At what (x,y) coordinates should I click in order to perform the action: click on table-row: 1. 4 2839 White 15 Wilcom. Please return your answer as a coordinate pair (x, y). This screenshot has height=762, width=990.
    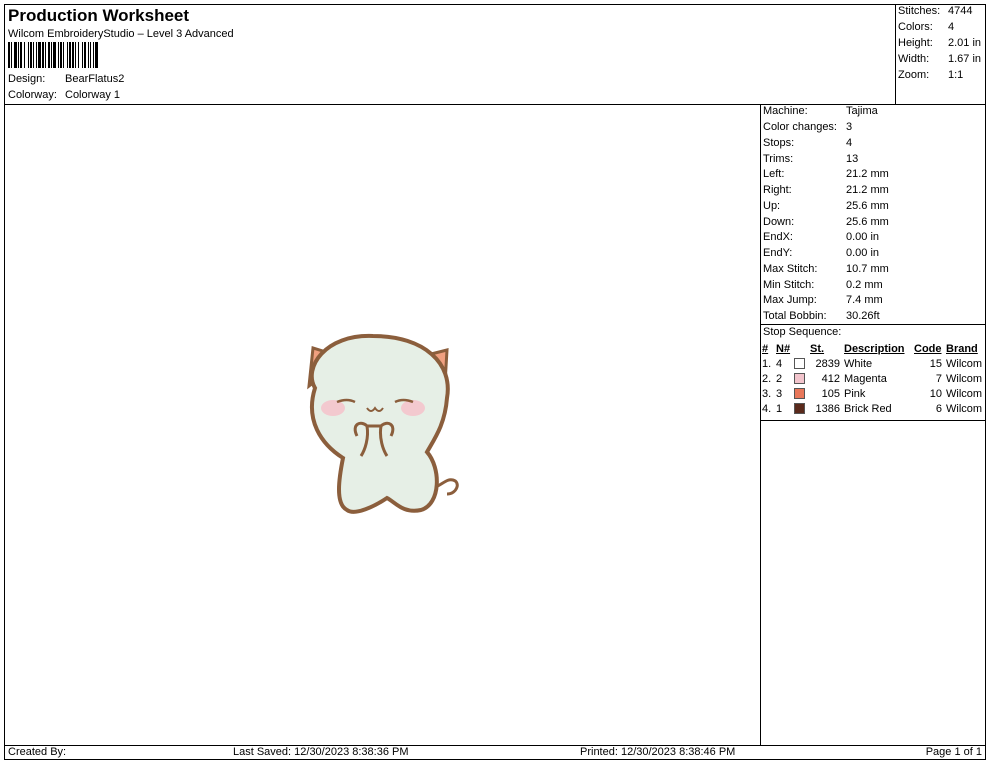
    Looking at the image, I should click on (872, 363).